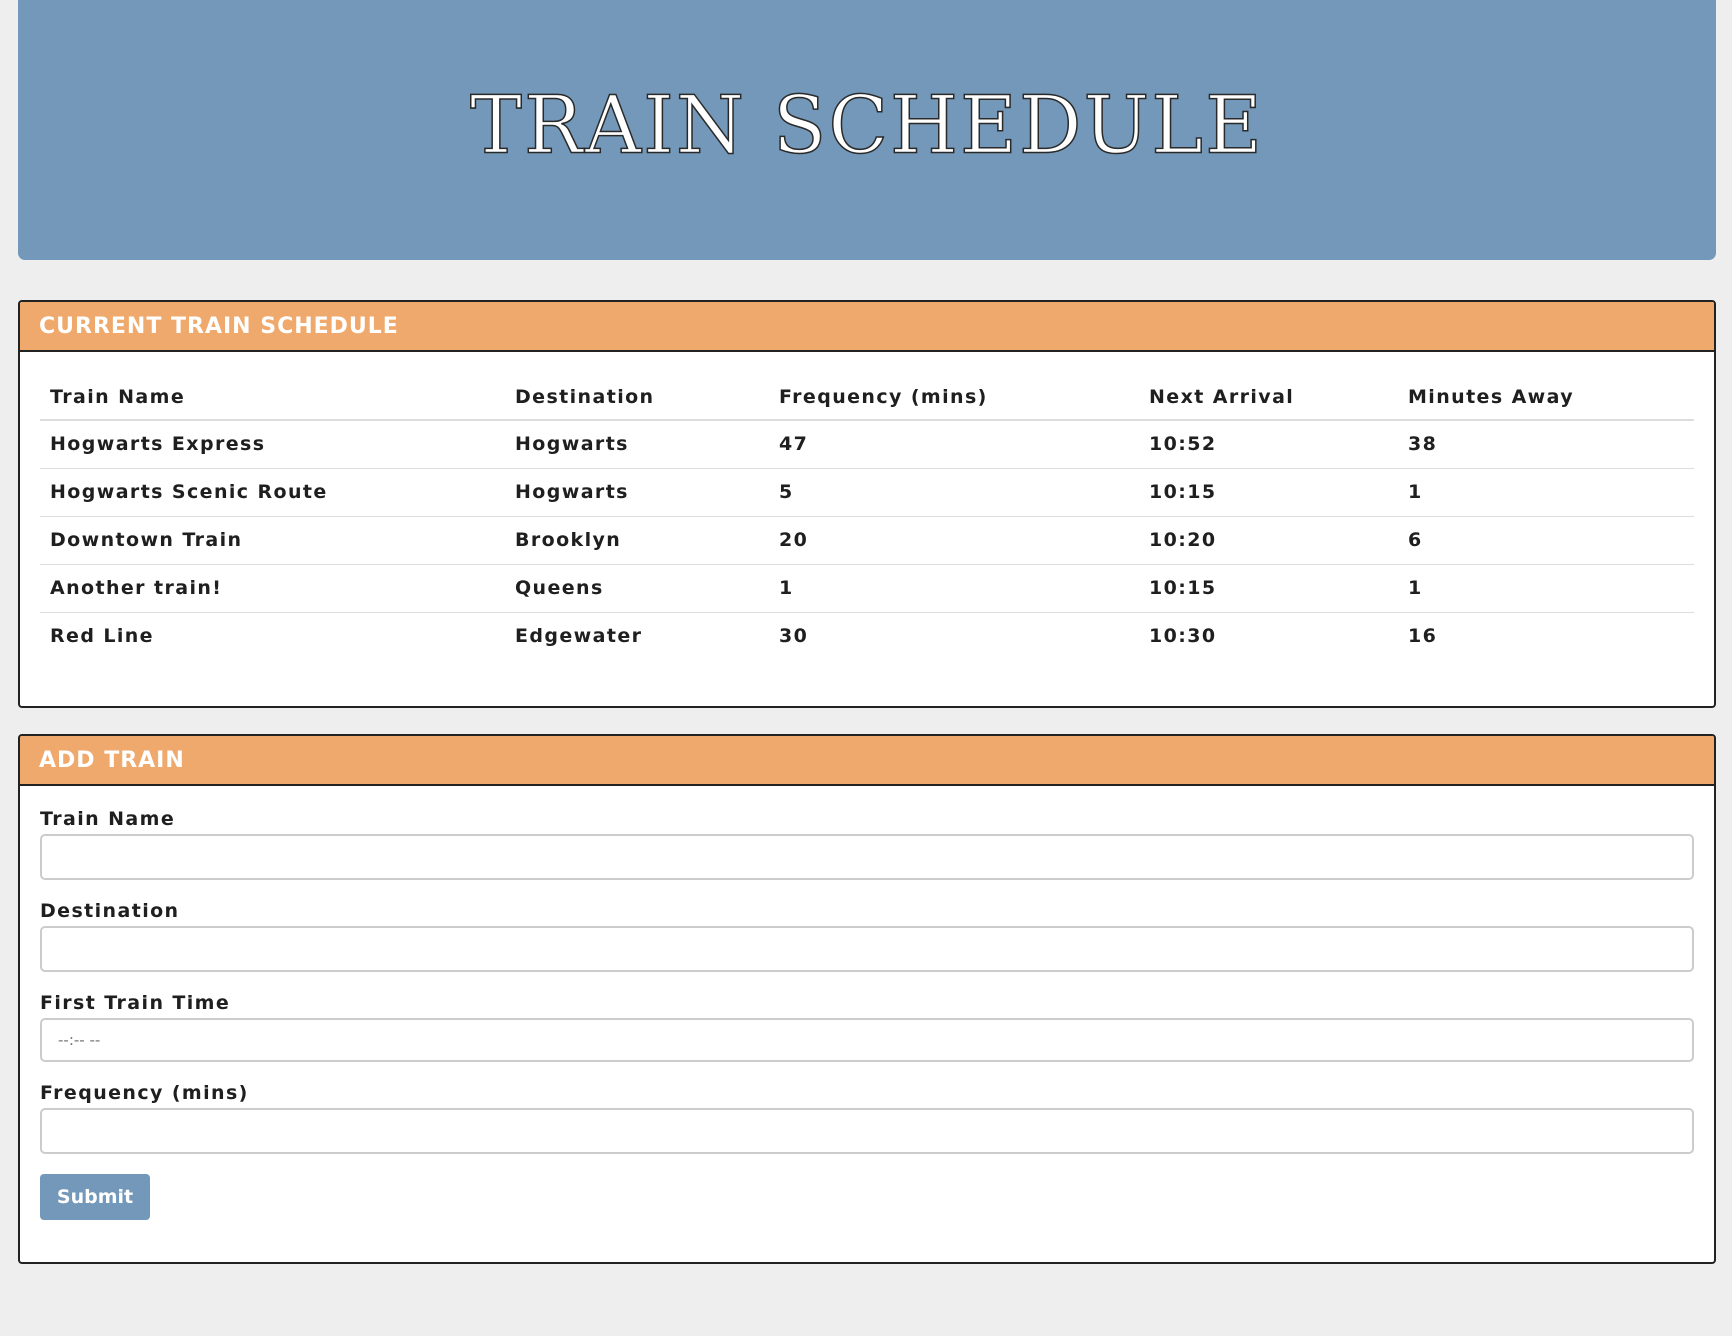  Describe the element at coordinates (867, 1040) in the screenshot. I see `first-train-time-input` at that location.